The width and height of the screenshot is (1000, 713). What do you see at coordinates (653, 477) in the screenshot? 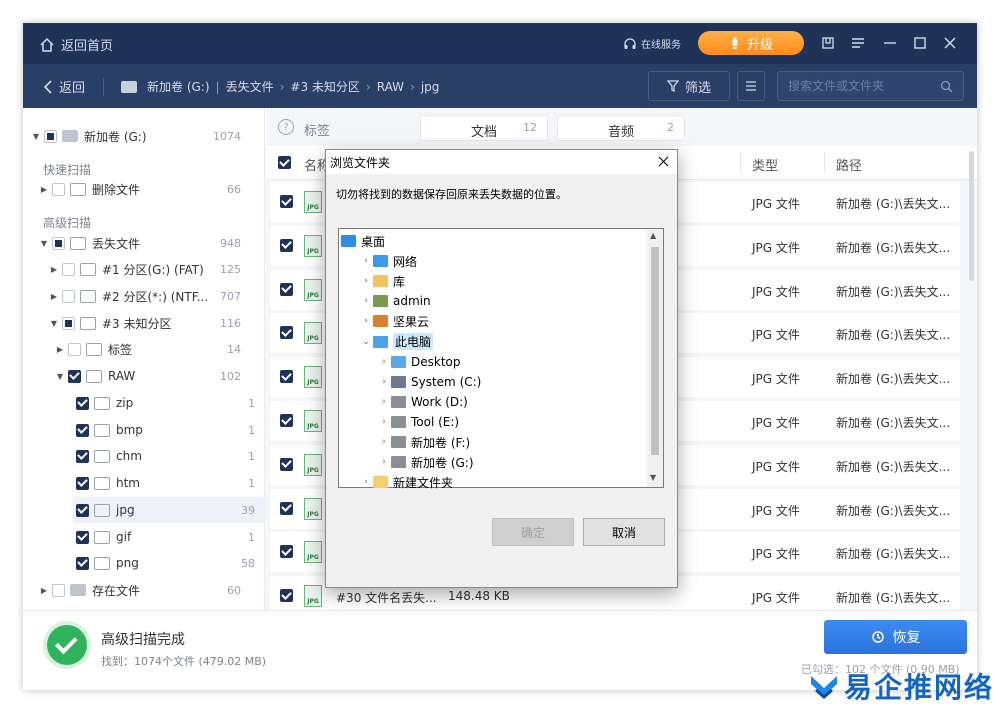
I see `scroll-down-icon: ▼` at bounding box center [653, 477].